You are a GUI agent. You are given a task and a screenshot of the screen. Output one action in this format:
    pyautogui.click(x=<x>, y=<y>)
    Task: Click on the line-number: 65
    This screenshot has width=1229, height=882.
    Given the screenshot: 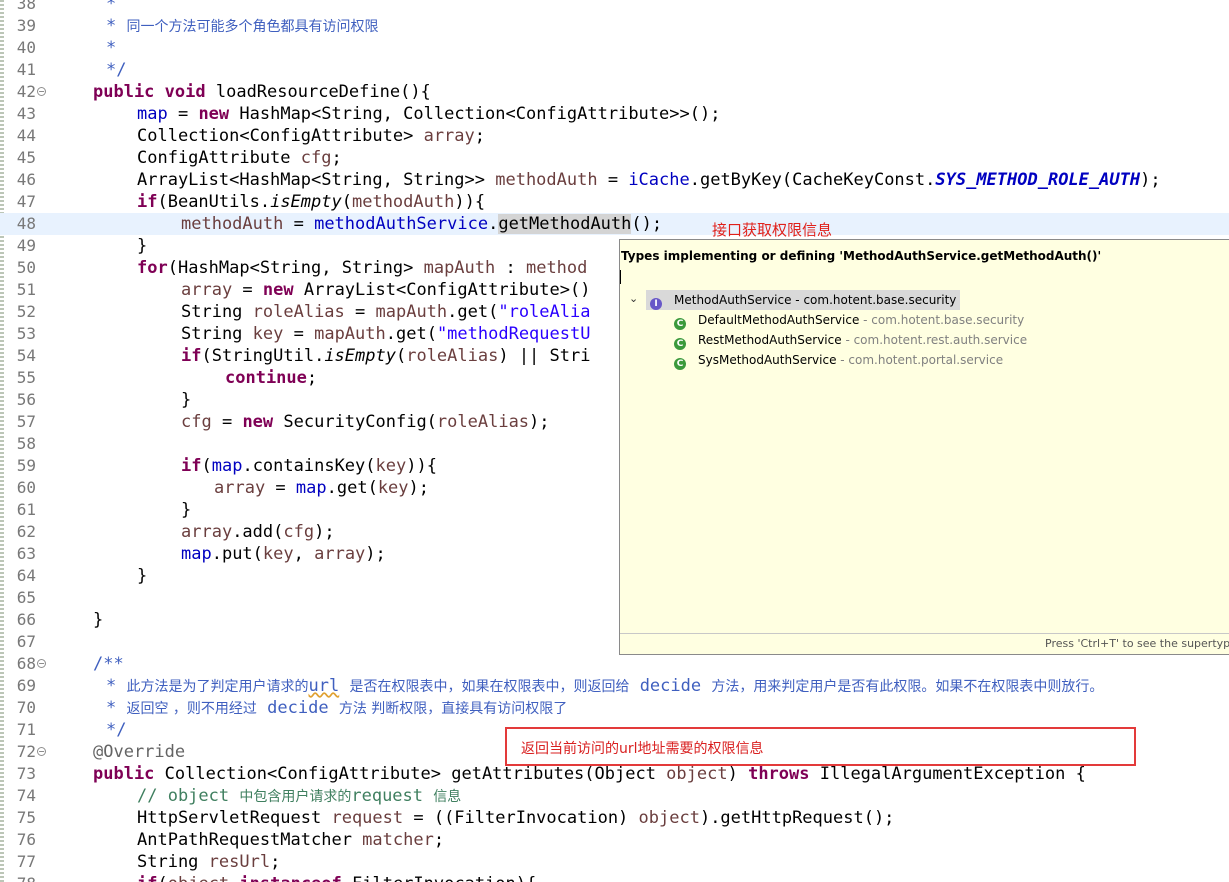 What is the action you would take?
    pyautogui.click(x=26, y=597)
    